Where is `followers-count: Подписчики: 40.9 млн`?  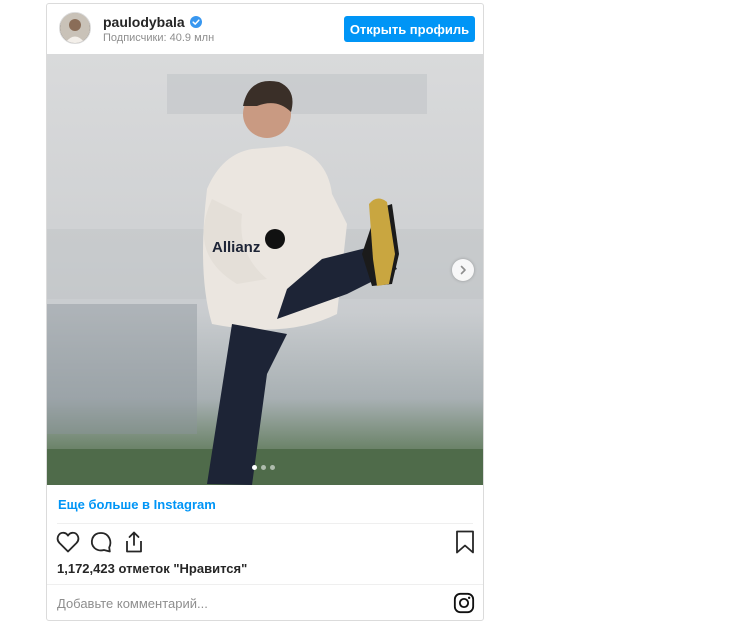 followers-count: Подписчики: 40.9 млн is located at coordinates (159, 38).